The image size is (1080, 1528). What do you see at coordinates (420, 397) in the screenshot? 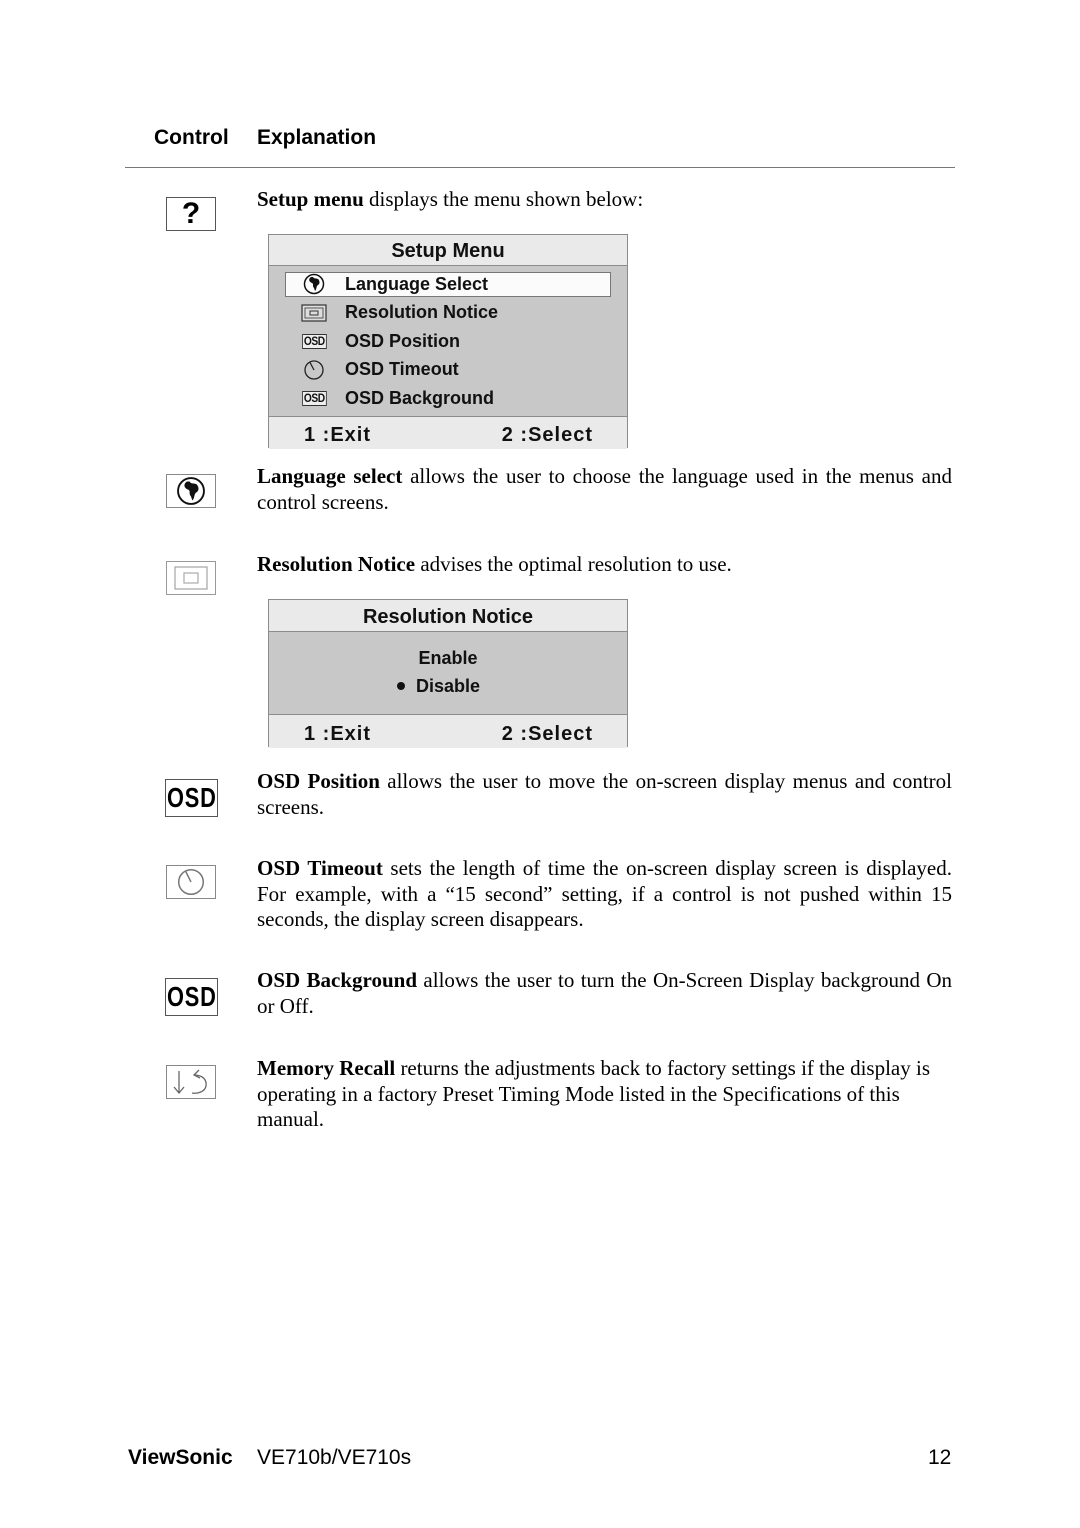
I see `menu-item-label: OSD Background` at bounding box center [420, 397].